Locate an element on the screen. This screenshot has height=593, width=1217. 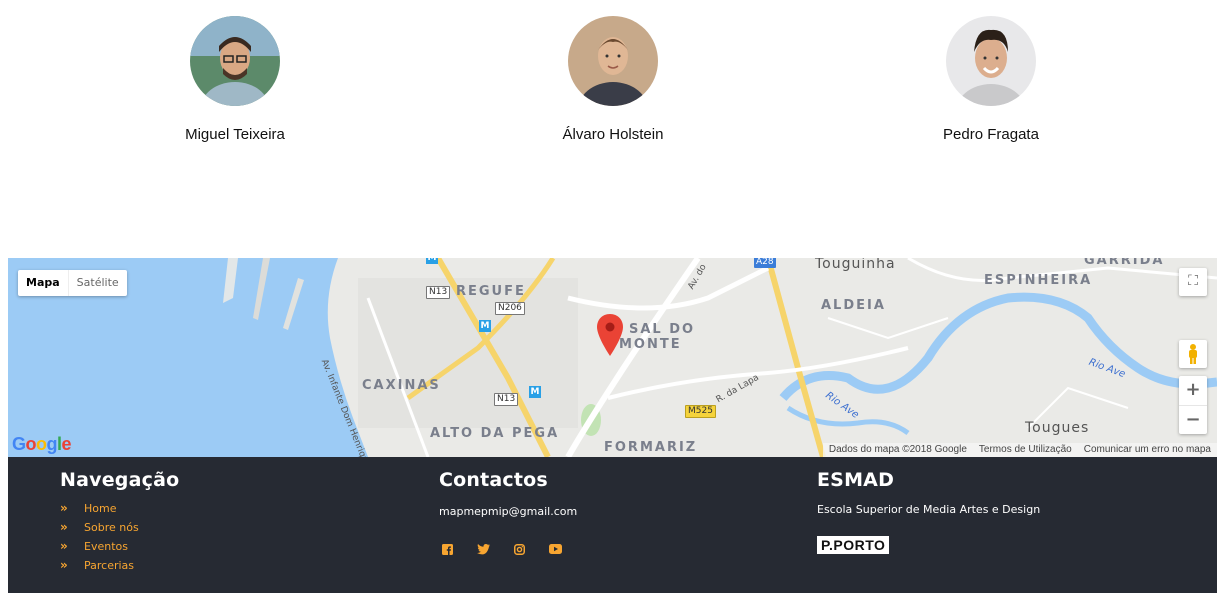
fullscreen-button: ⛶ is located at coordinates (1193, 282).